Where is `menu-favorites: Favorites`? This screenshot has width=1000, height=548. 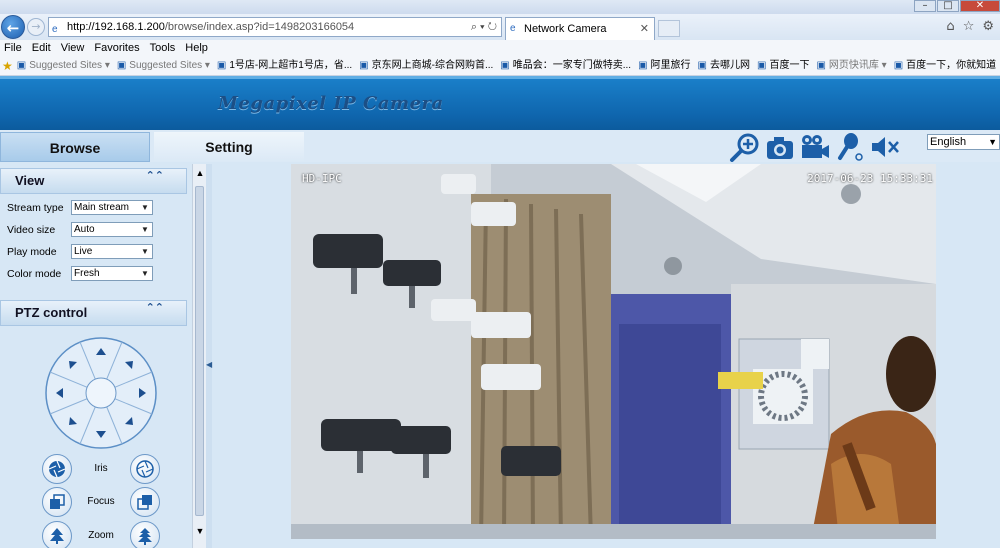 menu-favorites: Favorites is located at coordinates (117, 48).